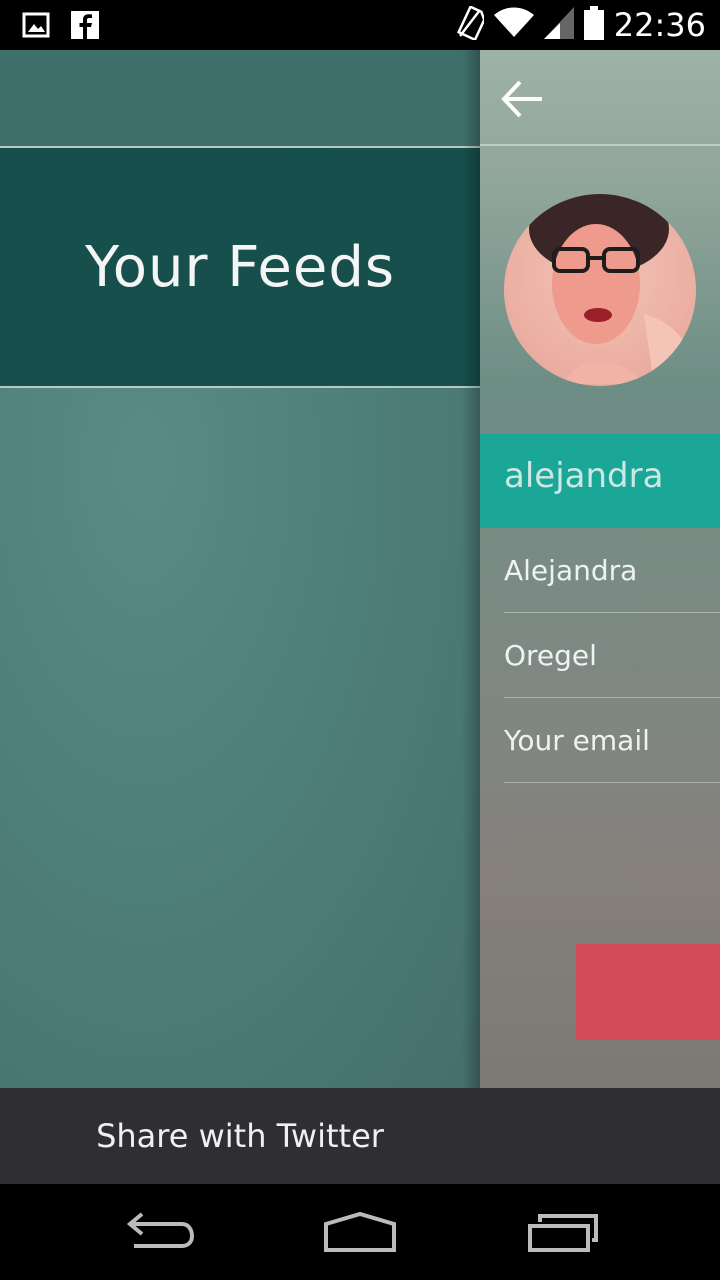 Image resolution: width=720 pixels, height=1280 pixels. Describe the element at coordinates (550, 655) in the screenshot. I see `last-name-value: Oregel` at that location.